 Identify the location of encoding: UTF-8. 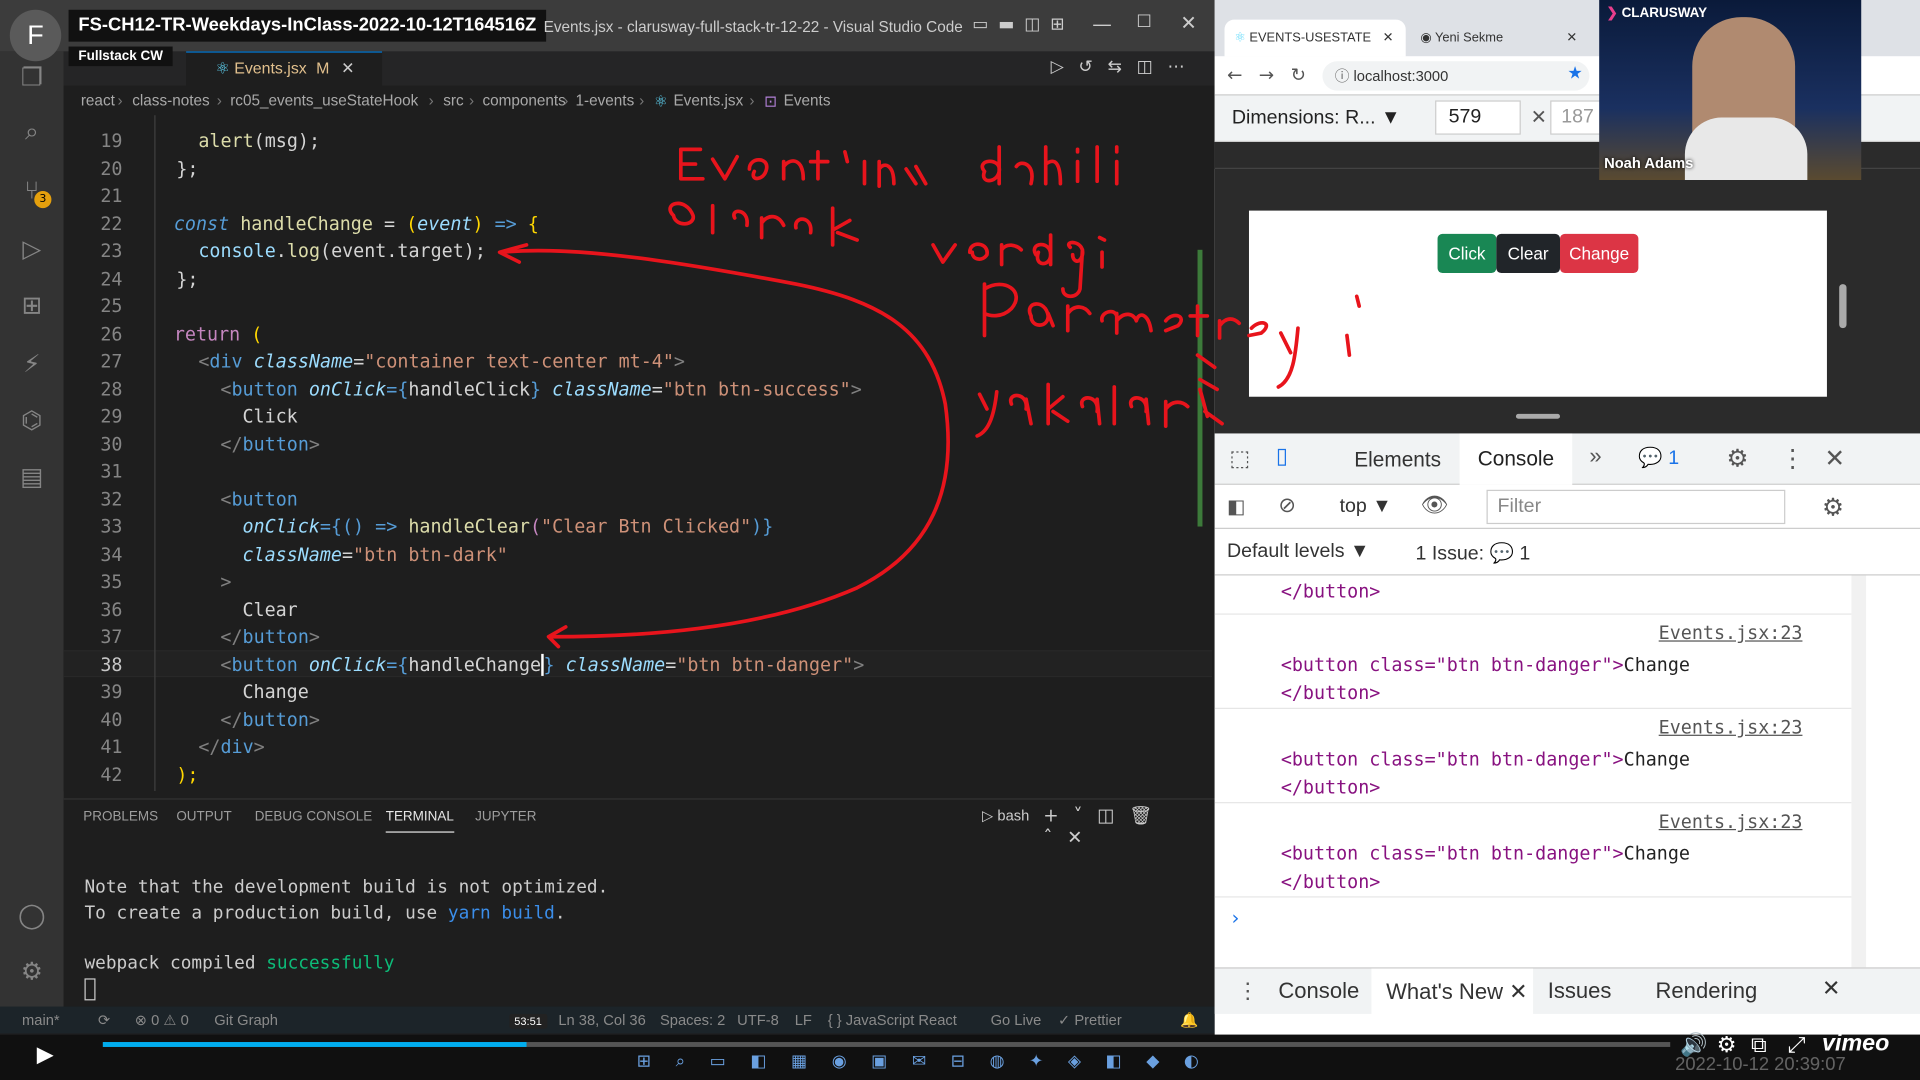
(758, 1019).